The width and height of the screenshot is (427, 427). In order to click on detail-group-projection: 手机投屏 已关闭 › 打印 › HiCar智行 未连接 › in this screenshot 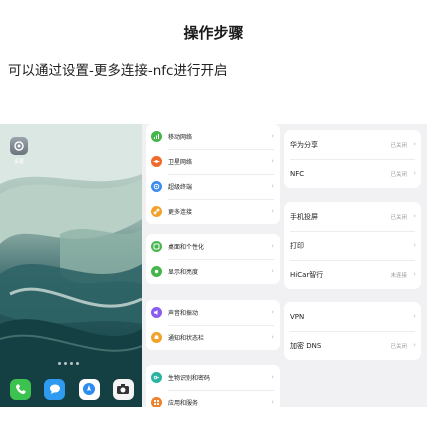, I will do `click(352, 245)`.